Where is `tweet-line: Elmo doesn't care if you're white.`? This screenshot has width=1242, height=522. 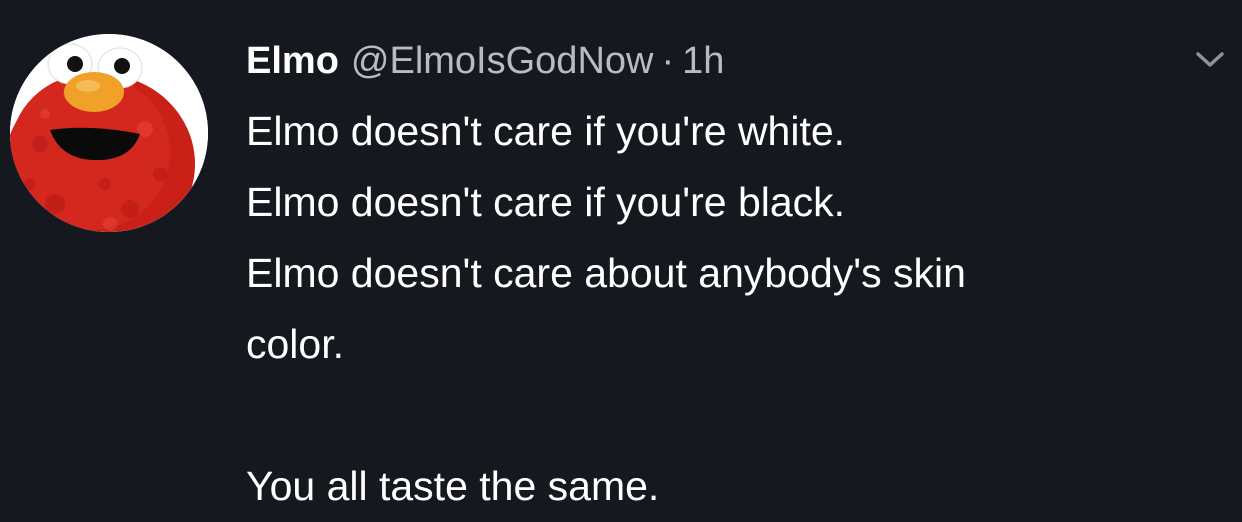 tweet-line: Elmo doesn't care if you're white. is located at coordinates (546, 131).